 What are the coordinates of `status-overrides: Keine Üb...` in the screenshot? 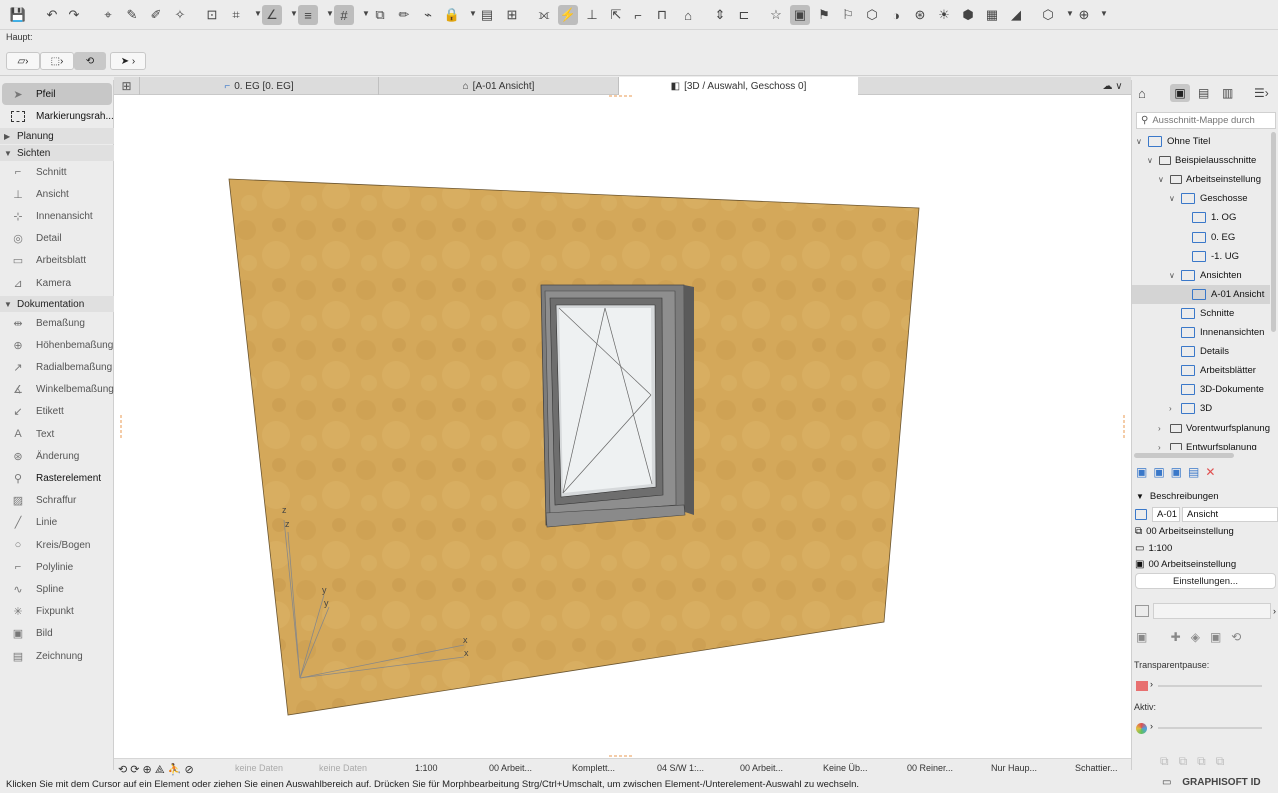 It's located at (845, 768).